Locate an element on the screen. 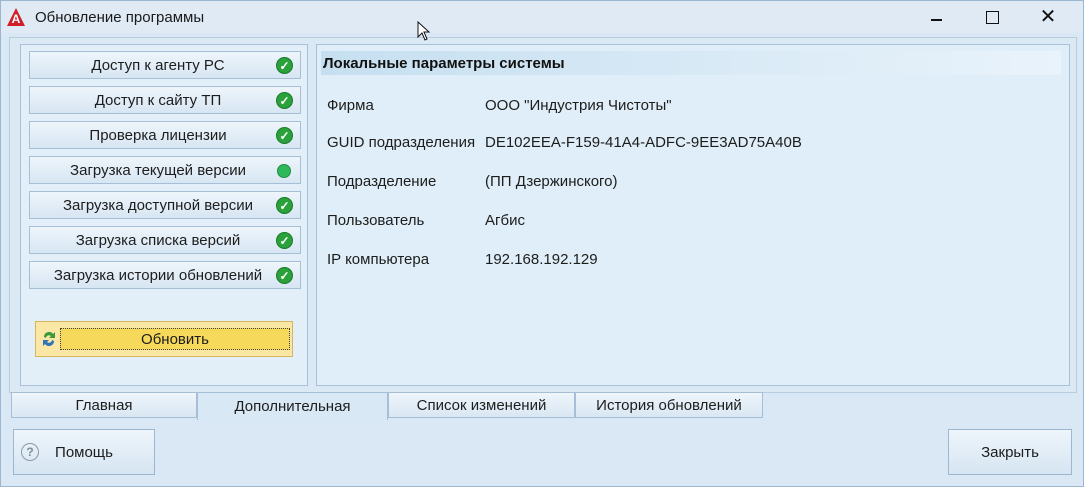  param-value-division: (ПП Дзержинского) is located at coordinates (551, 181).